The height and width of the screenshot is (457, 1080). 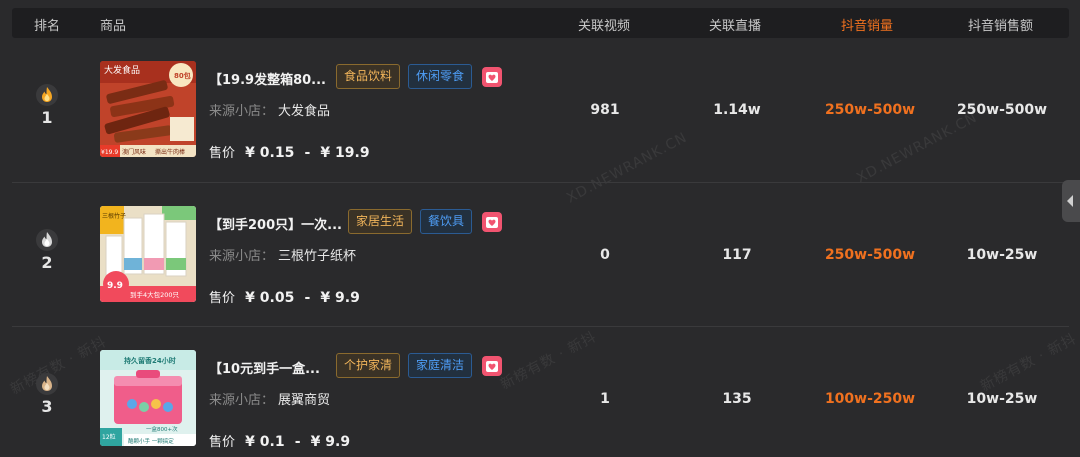 What do you see at coordinates (113, 26) in the screenshot?
I see `header-product: 商品` at bounding box center [113, 26].